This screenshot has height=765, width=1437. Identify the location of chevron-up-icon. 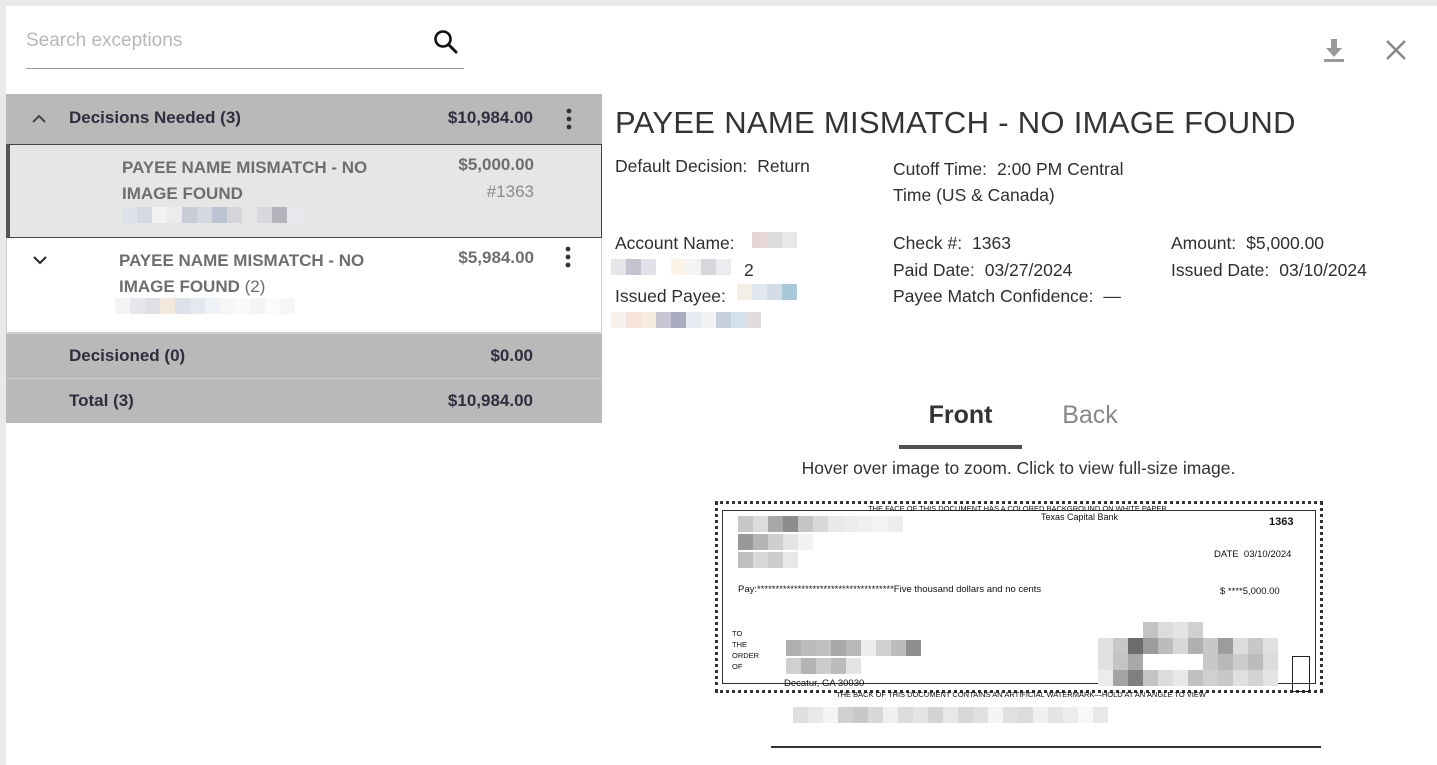
(39, 118).